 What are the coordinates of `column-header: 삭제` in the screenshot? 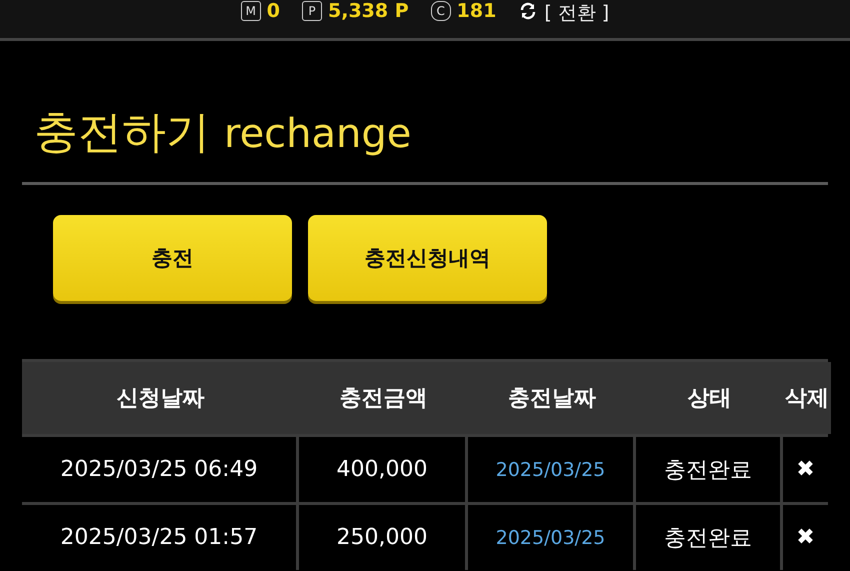 It's located at (807, 398).